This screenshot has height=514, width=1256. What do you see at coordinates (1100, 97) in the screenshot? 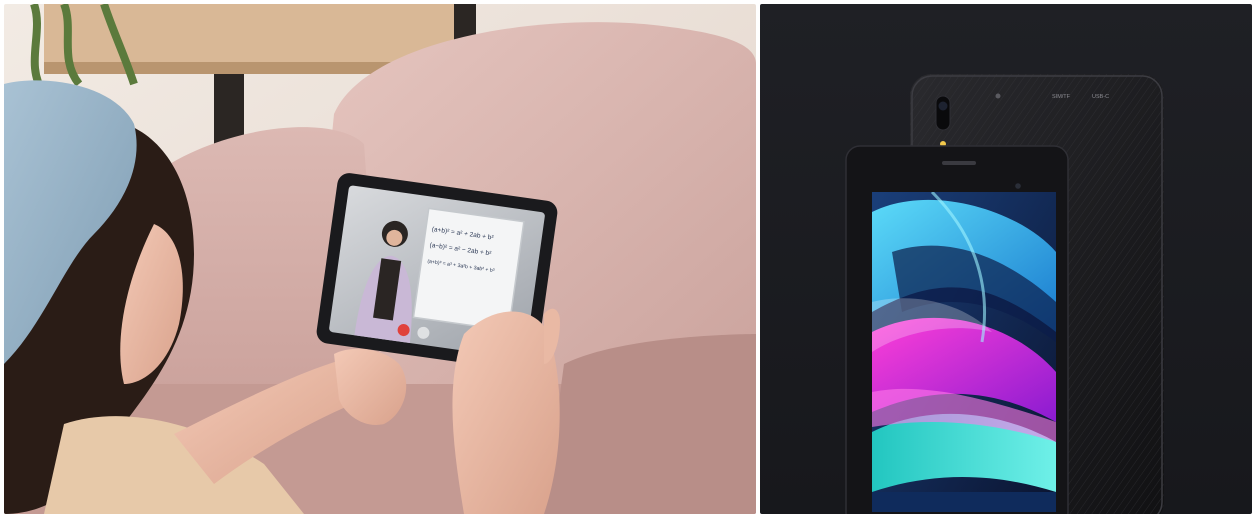
I see `usb-c-label: USB-C` at bounding box center [1100, 97].